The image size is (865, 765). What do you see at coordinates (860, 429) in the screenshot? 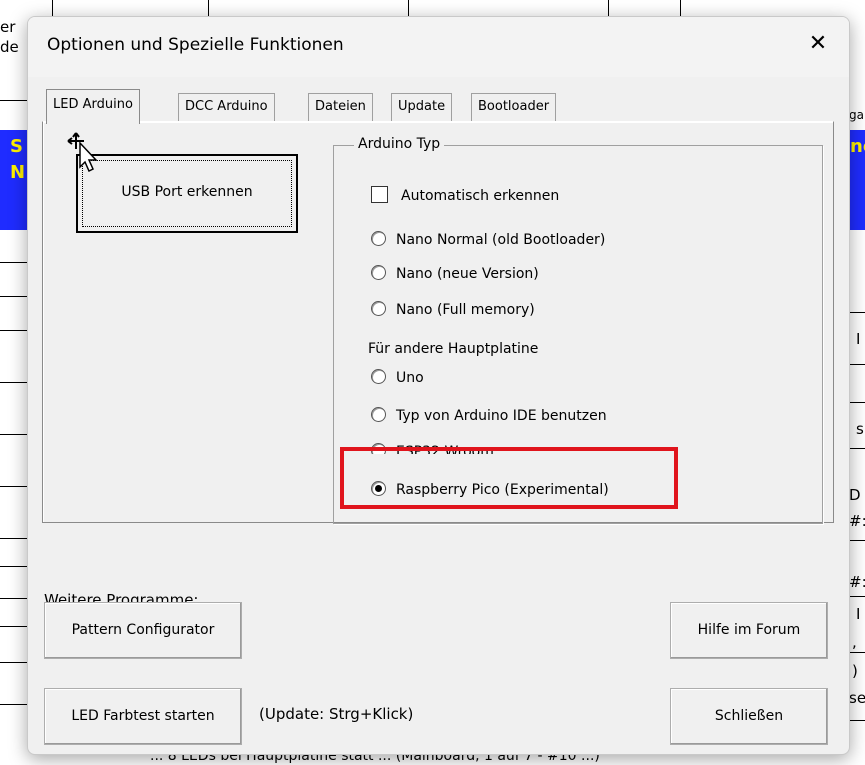
I see `bg-text: s` at bounding box center [860, 429].